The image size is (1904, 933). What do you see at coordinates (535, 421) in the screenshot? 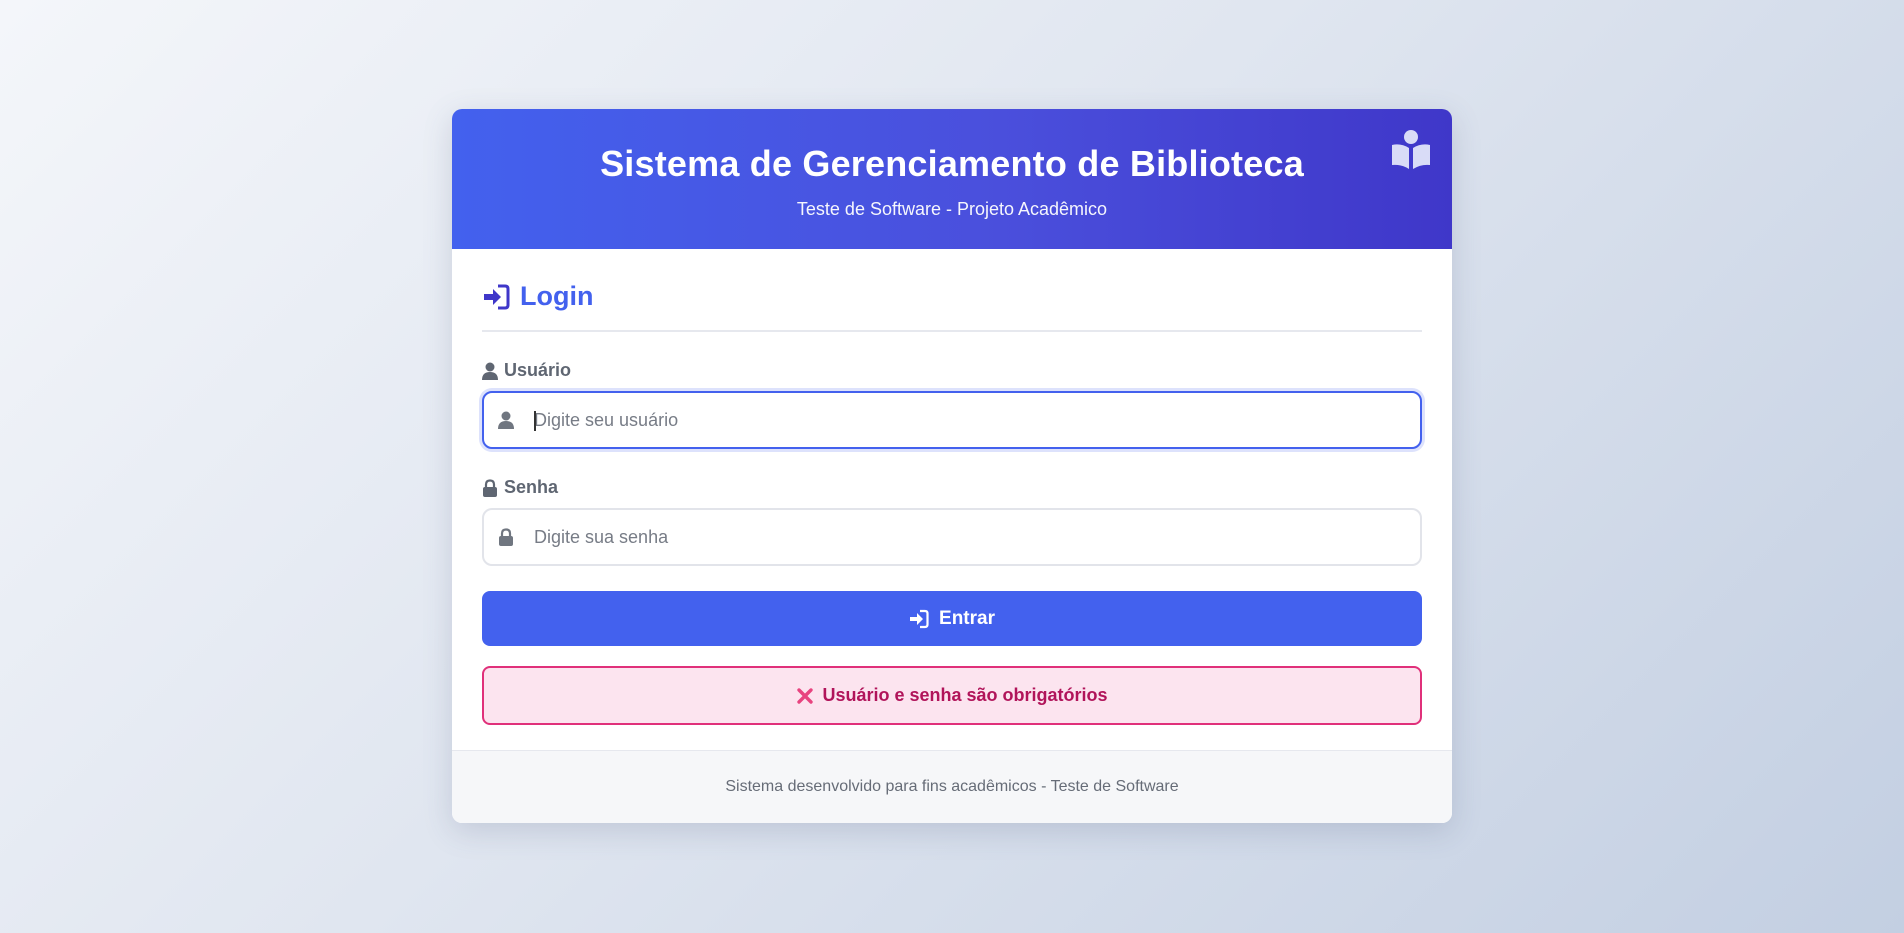
I see `text-caret` at bounding box center [535, 421].